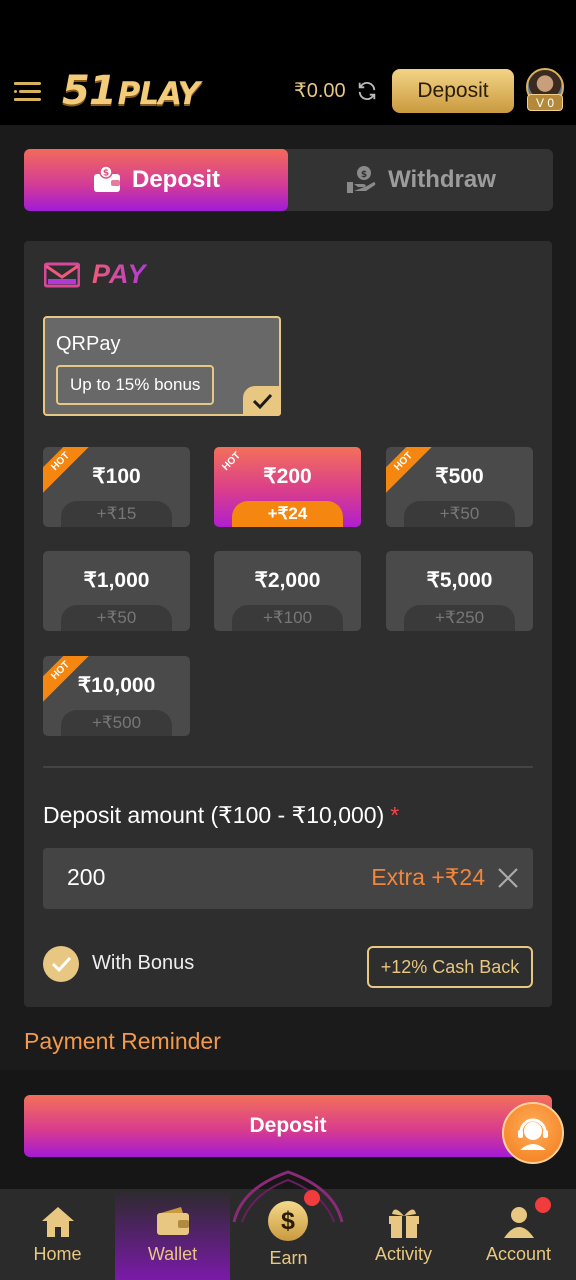  Describe the element at coordinates (116, 723) in the screenshot. I see `amount-bonus: +₹500` at that location.